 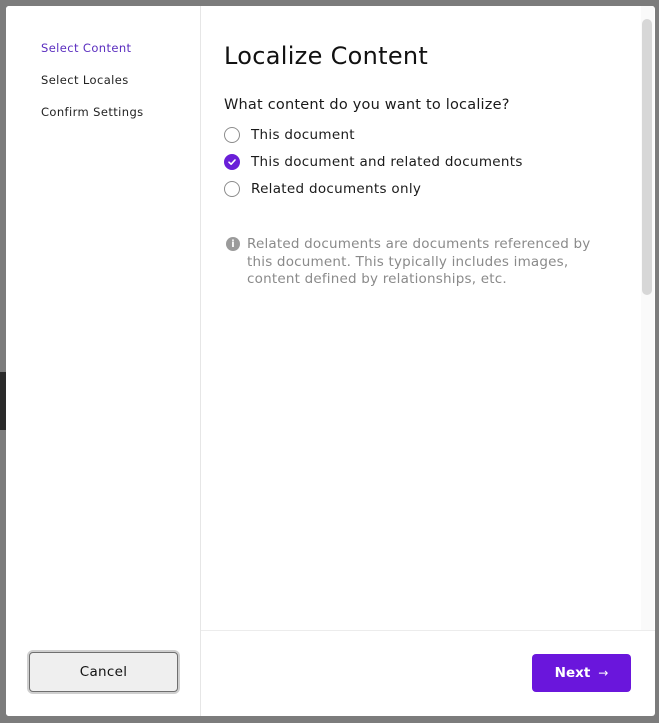 What do you see at coordinates (86, 48) in the screenshot?
I see `step-select-content: Select Content` at bounding box center [86, 48].